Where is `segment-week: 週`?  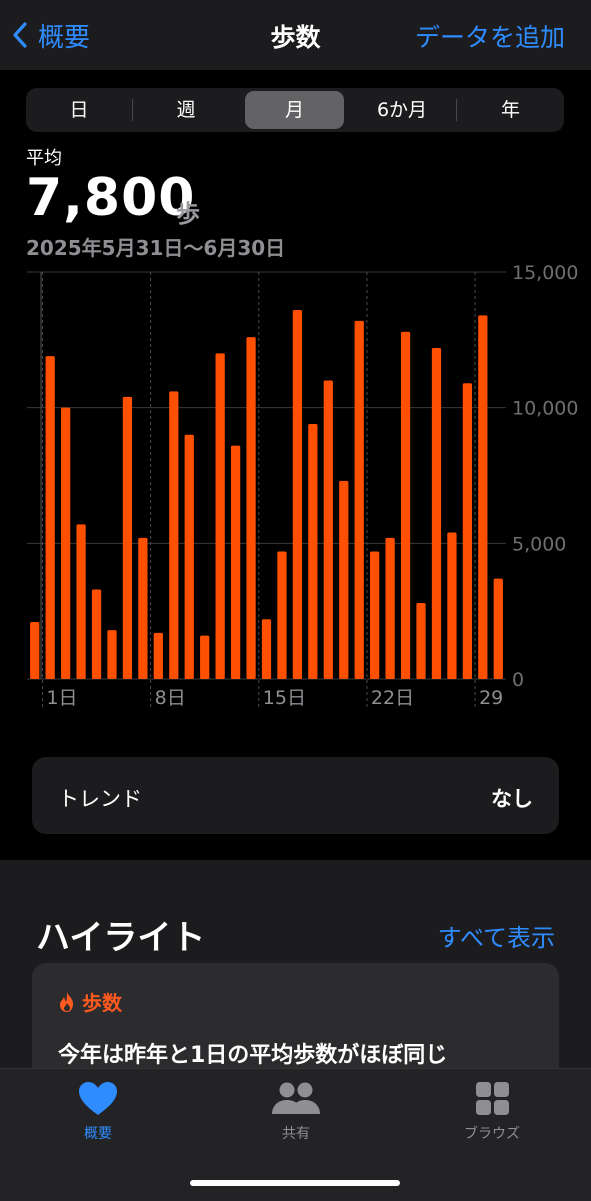
segment-week: 週 is located at coordinates (186, 110).